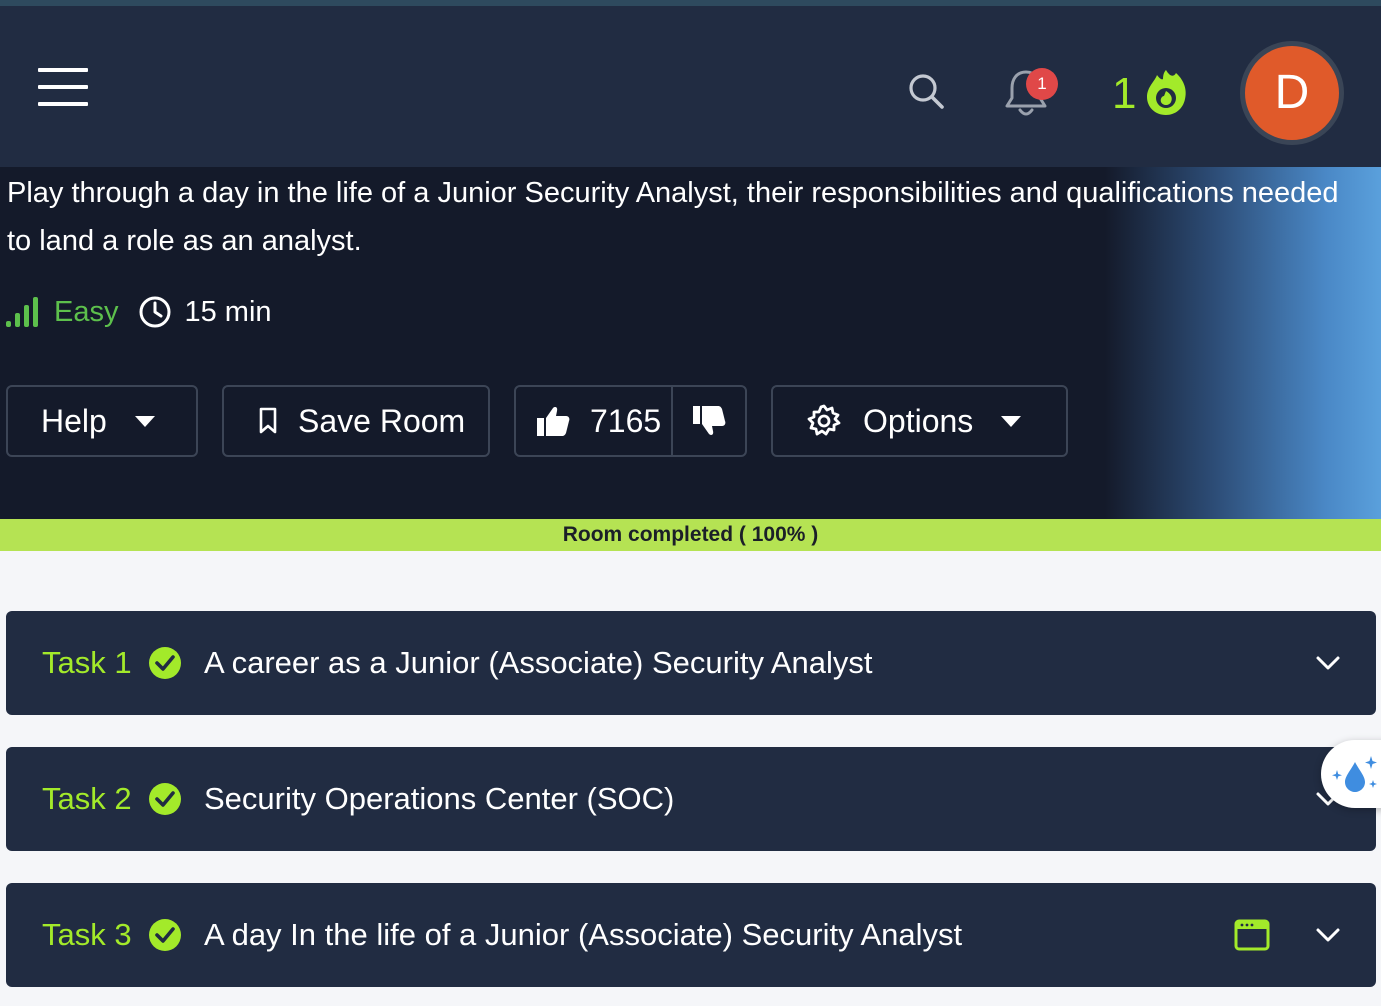  I want to click on vote-button-group: 7165, so click(630, 421).